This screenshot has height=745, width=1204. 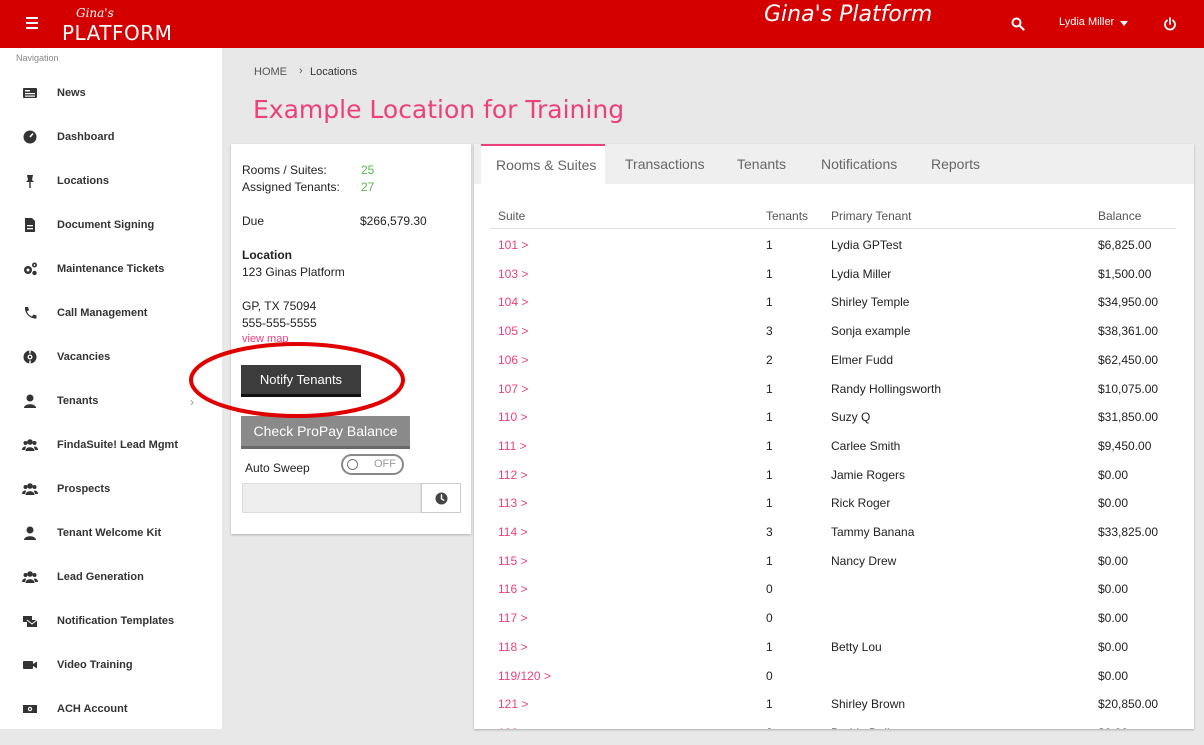 What do you see at coordinates (513, 704) in the screenshot?
I see `suite-link: 121 >` at bounding box center [513, 704].